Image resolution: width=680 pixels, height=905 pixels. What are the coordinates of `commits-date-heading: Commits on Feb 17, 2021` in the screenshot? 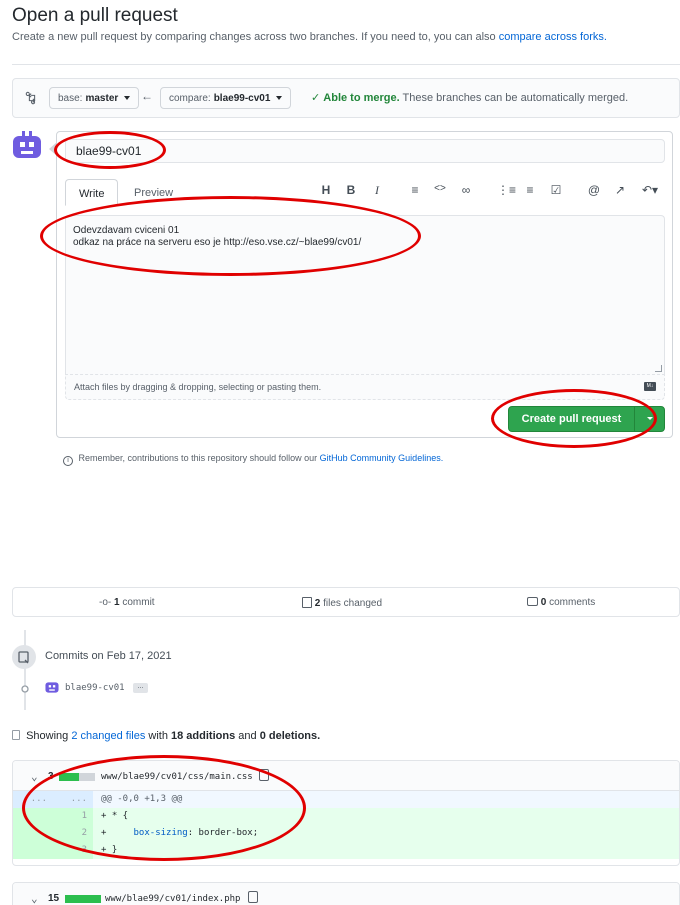 It's located at (108, 656).